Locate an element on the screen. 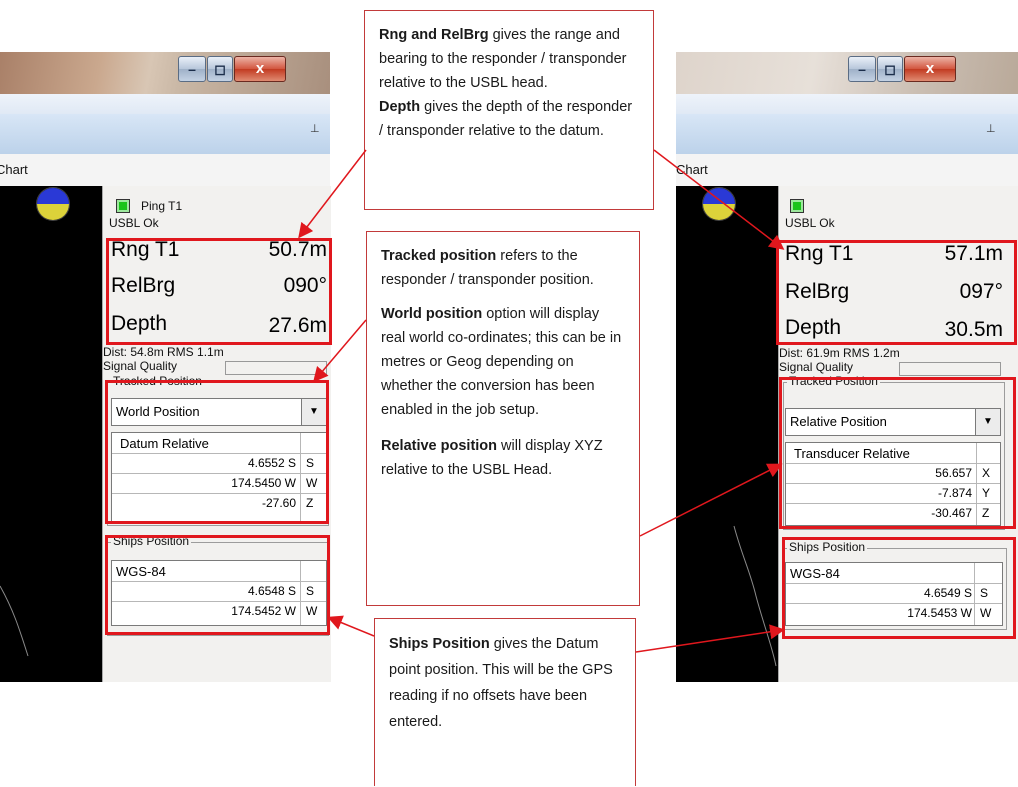 The width and height of the screenshot is (1018, 787). right-chart-area is located at coordinates (727, 434).